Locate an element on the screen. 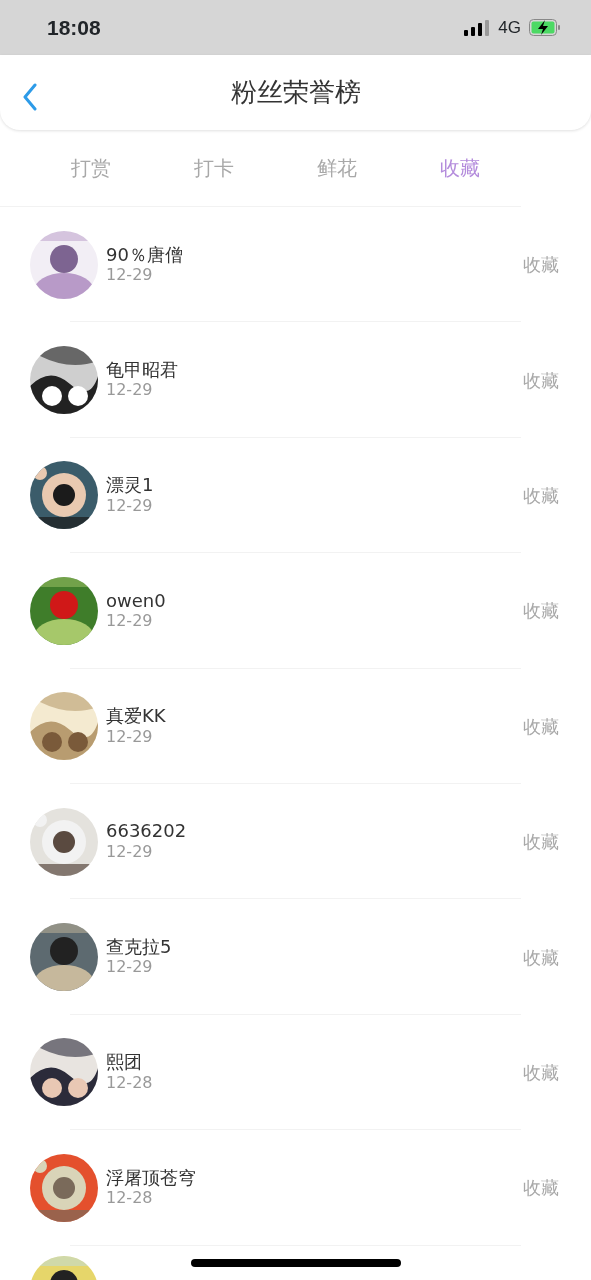 This screenshot has width=591, height=1280. tab: 打赏 is located at coordinates (91, 168).